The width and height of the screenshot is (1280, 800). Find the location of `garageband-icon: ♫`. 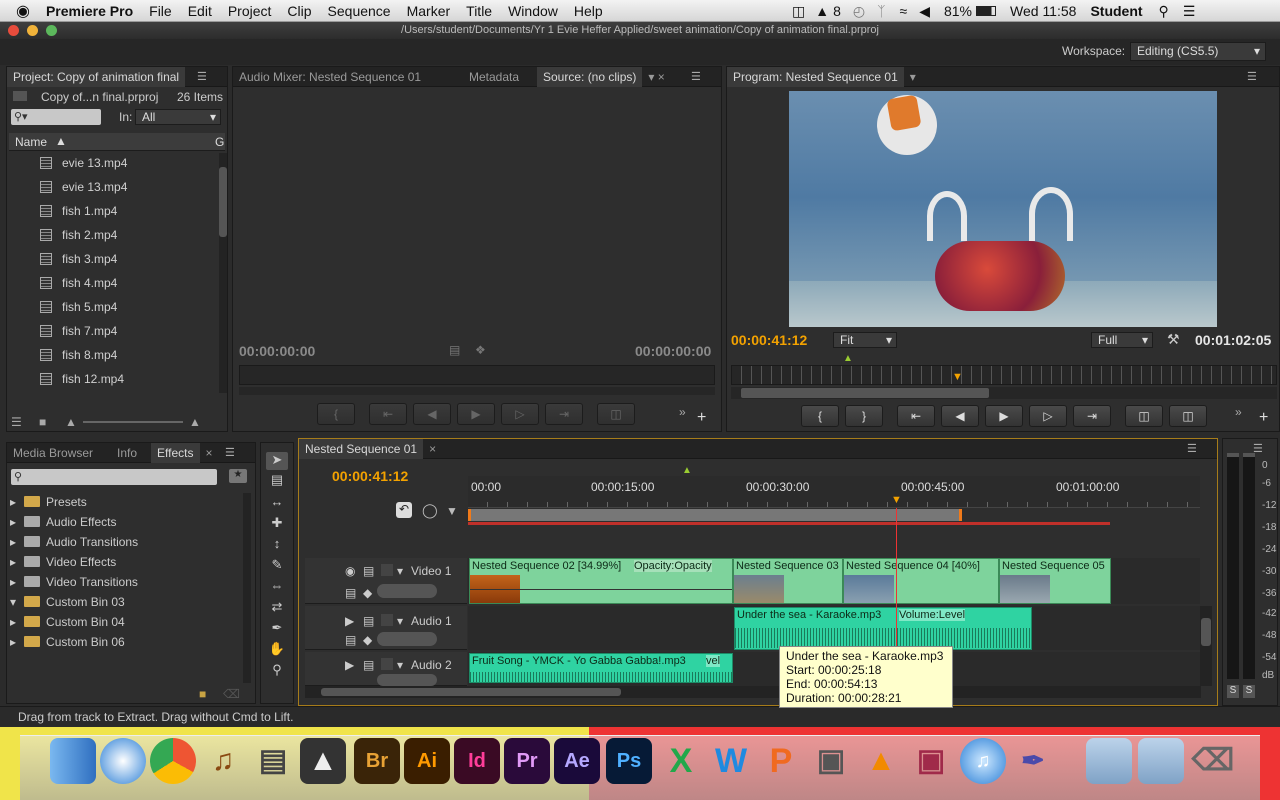

garageband-icon: ♫ is located at coordinates (223, 761).